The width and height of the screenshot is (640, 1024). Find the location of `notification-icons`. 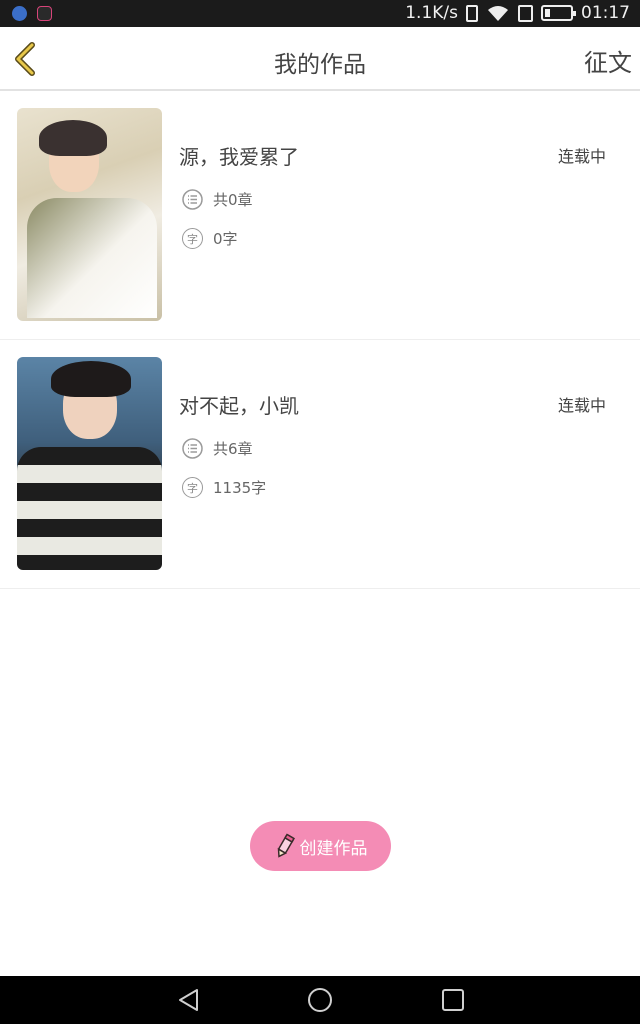

notification-icons is located at coordinates (32, 13).